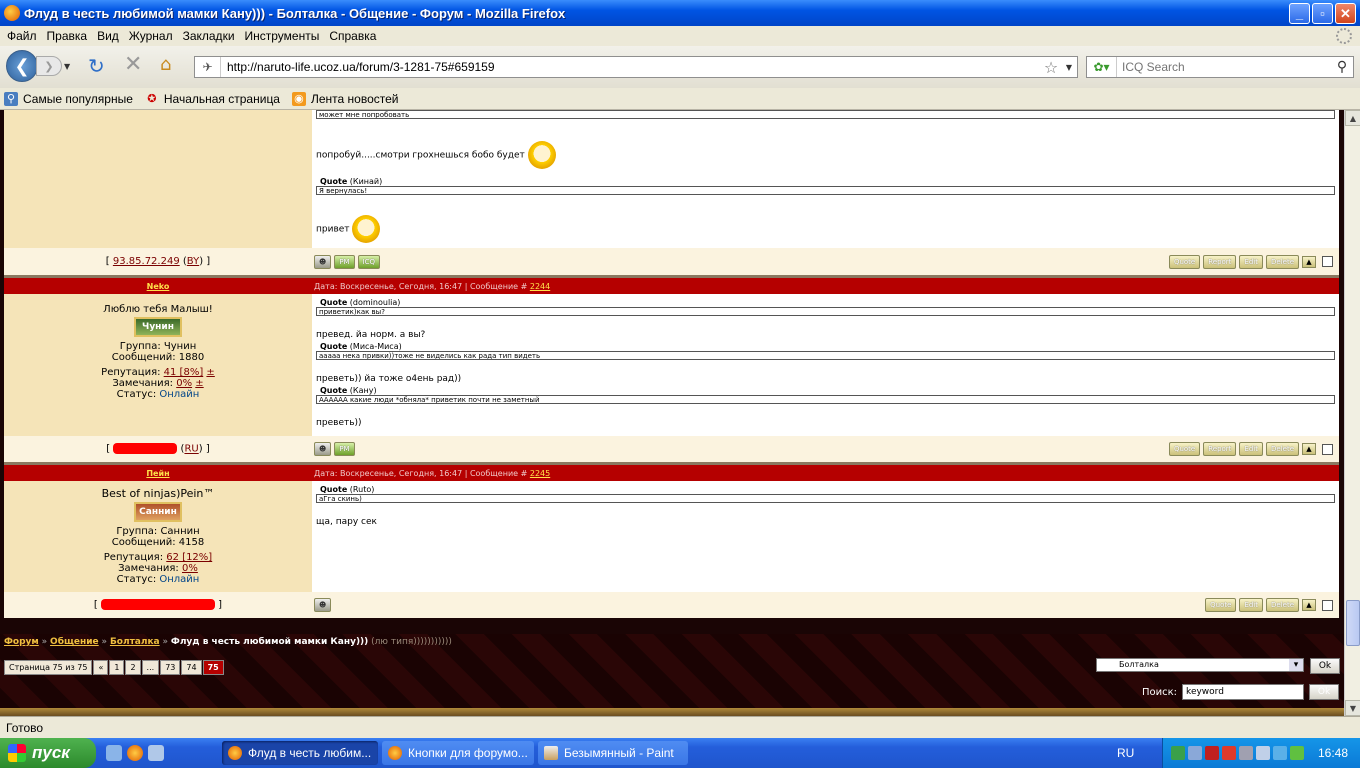 The height and width of the screenshot is (768, 1360). Describe the element at coordinates (158, 473) in the screenshot. I see `author-nick-link: Пейн` at that location.